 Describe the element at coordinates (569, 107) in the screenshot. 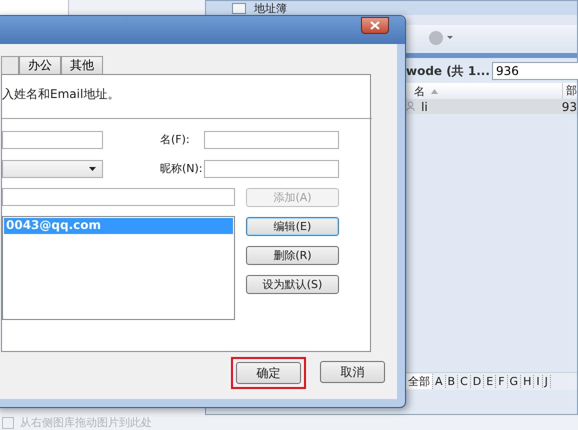

I see `table-cell: 93` at that location.